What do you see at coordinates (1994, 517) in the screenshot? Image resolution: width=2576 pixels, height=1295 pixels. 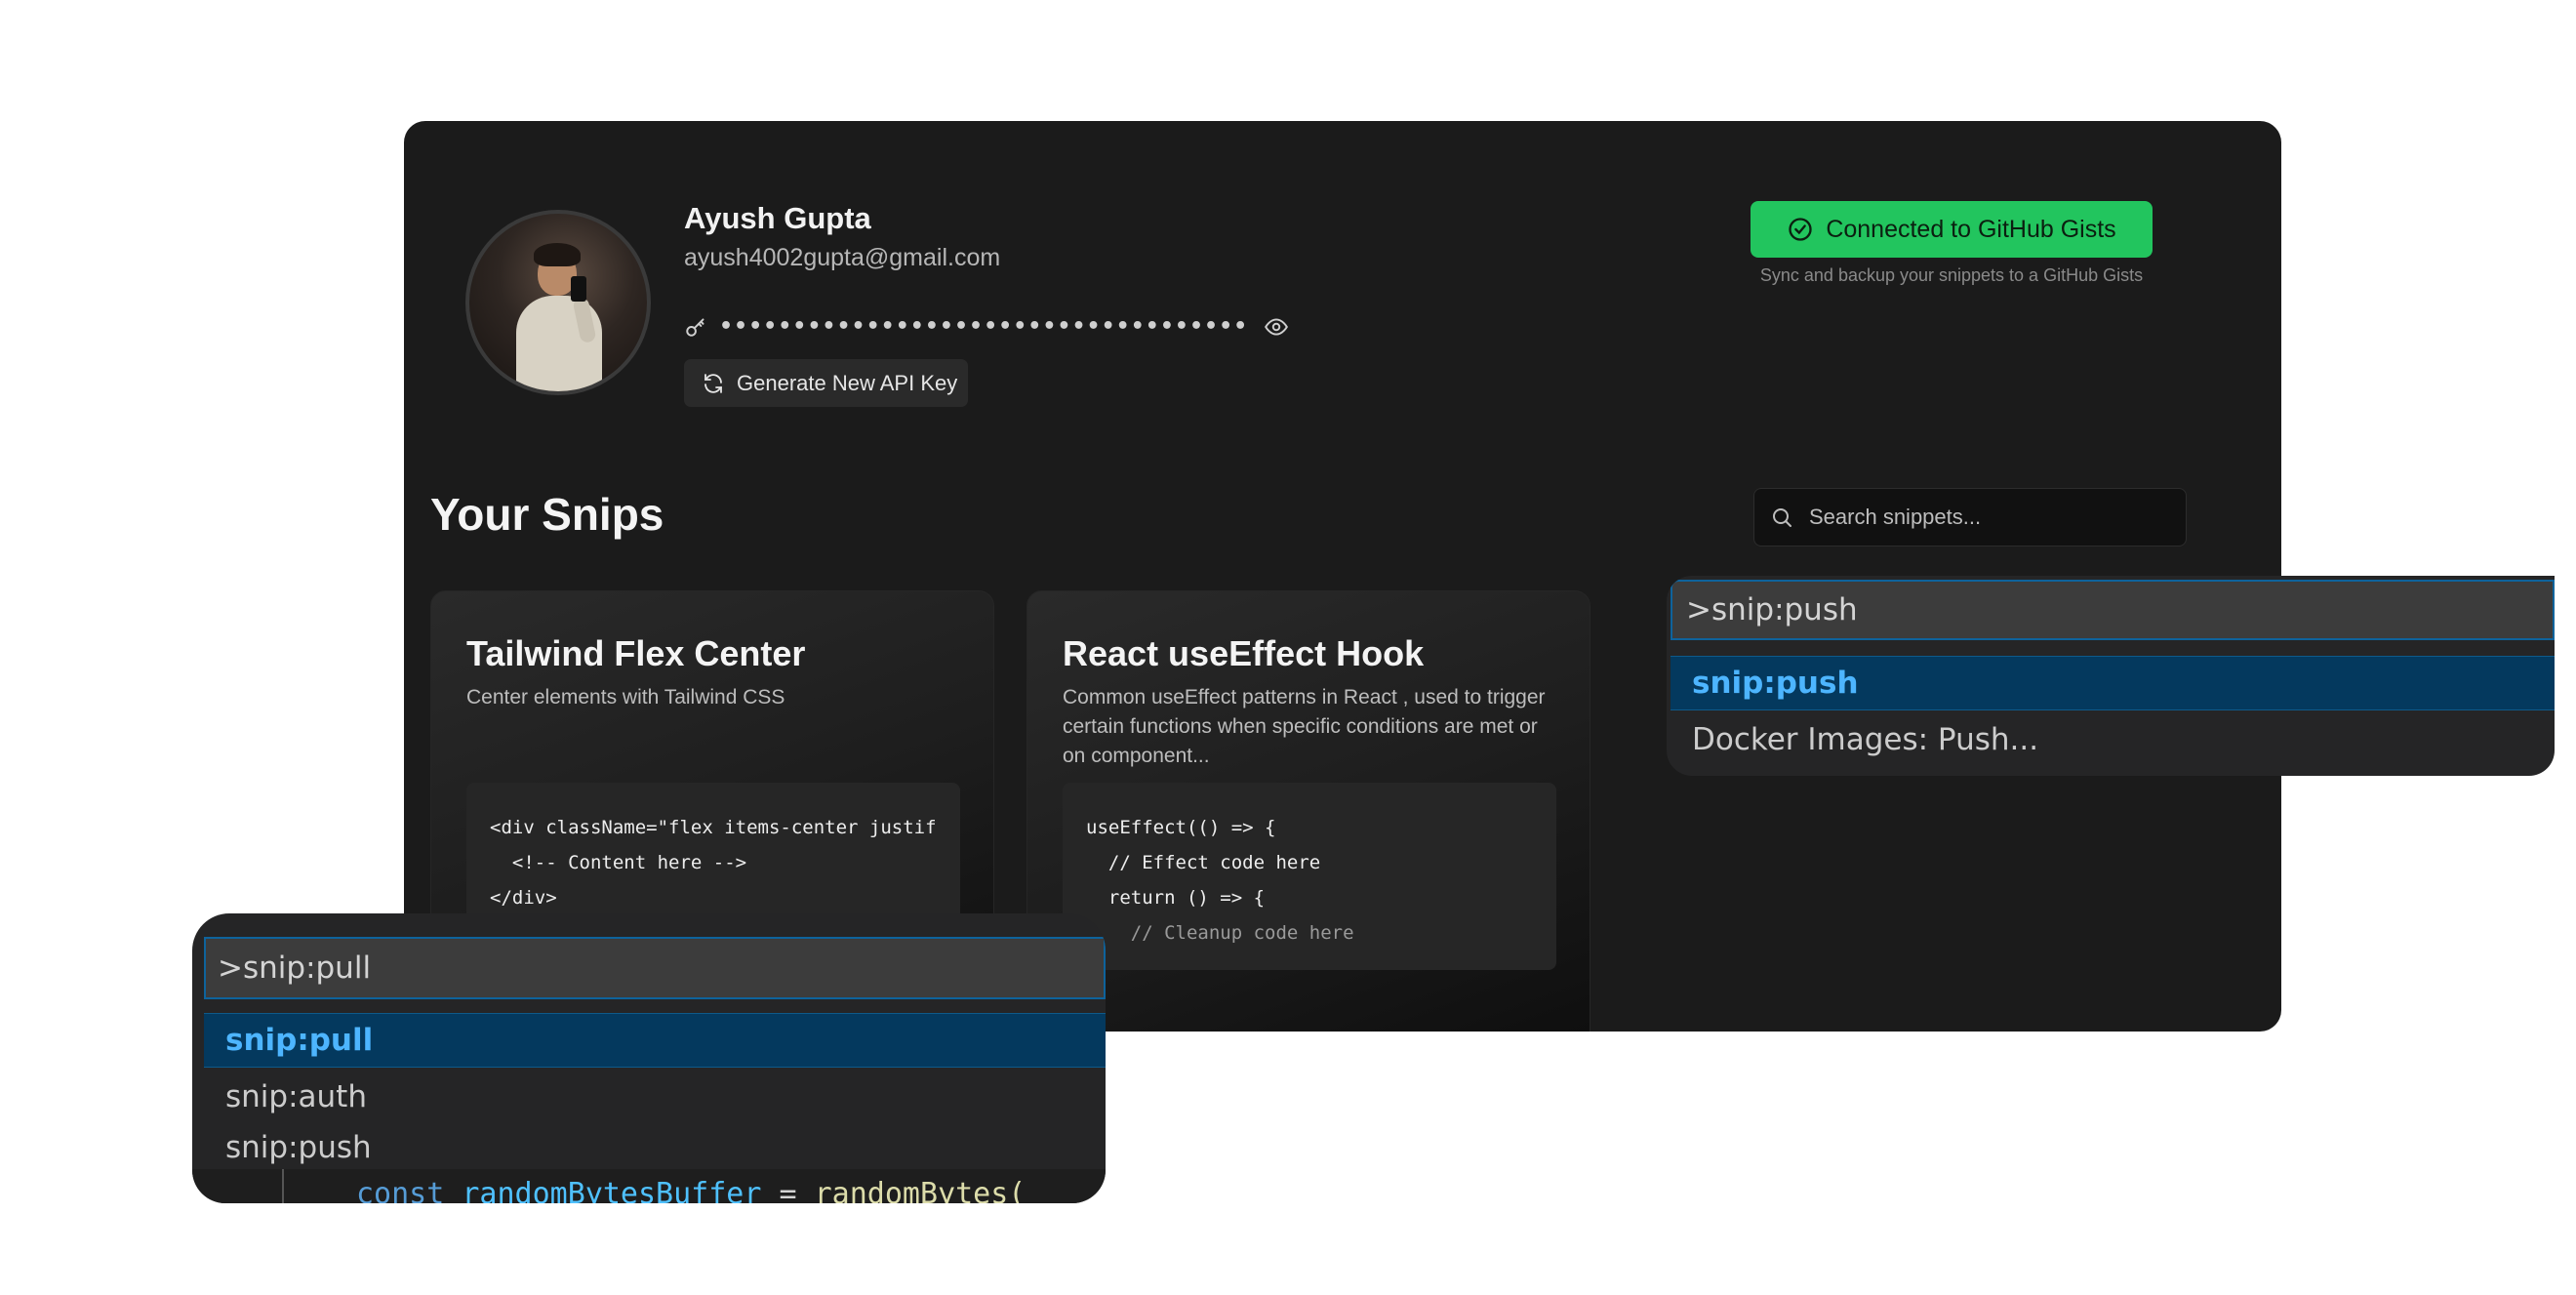 I see `search-input` at bounding box center [1994, 517].